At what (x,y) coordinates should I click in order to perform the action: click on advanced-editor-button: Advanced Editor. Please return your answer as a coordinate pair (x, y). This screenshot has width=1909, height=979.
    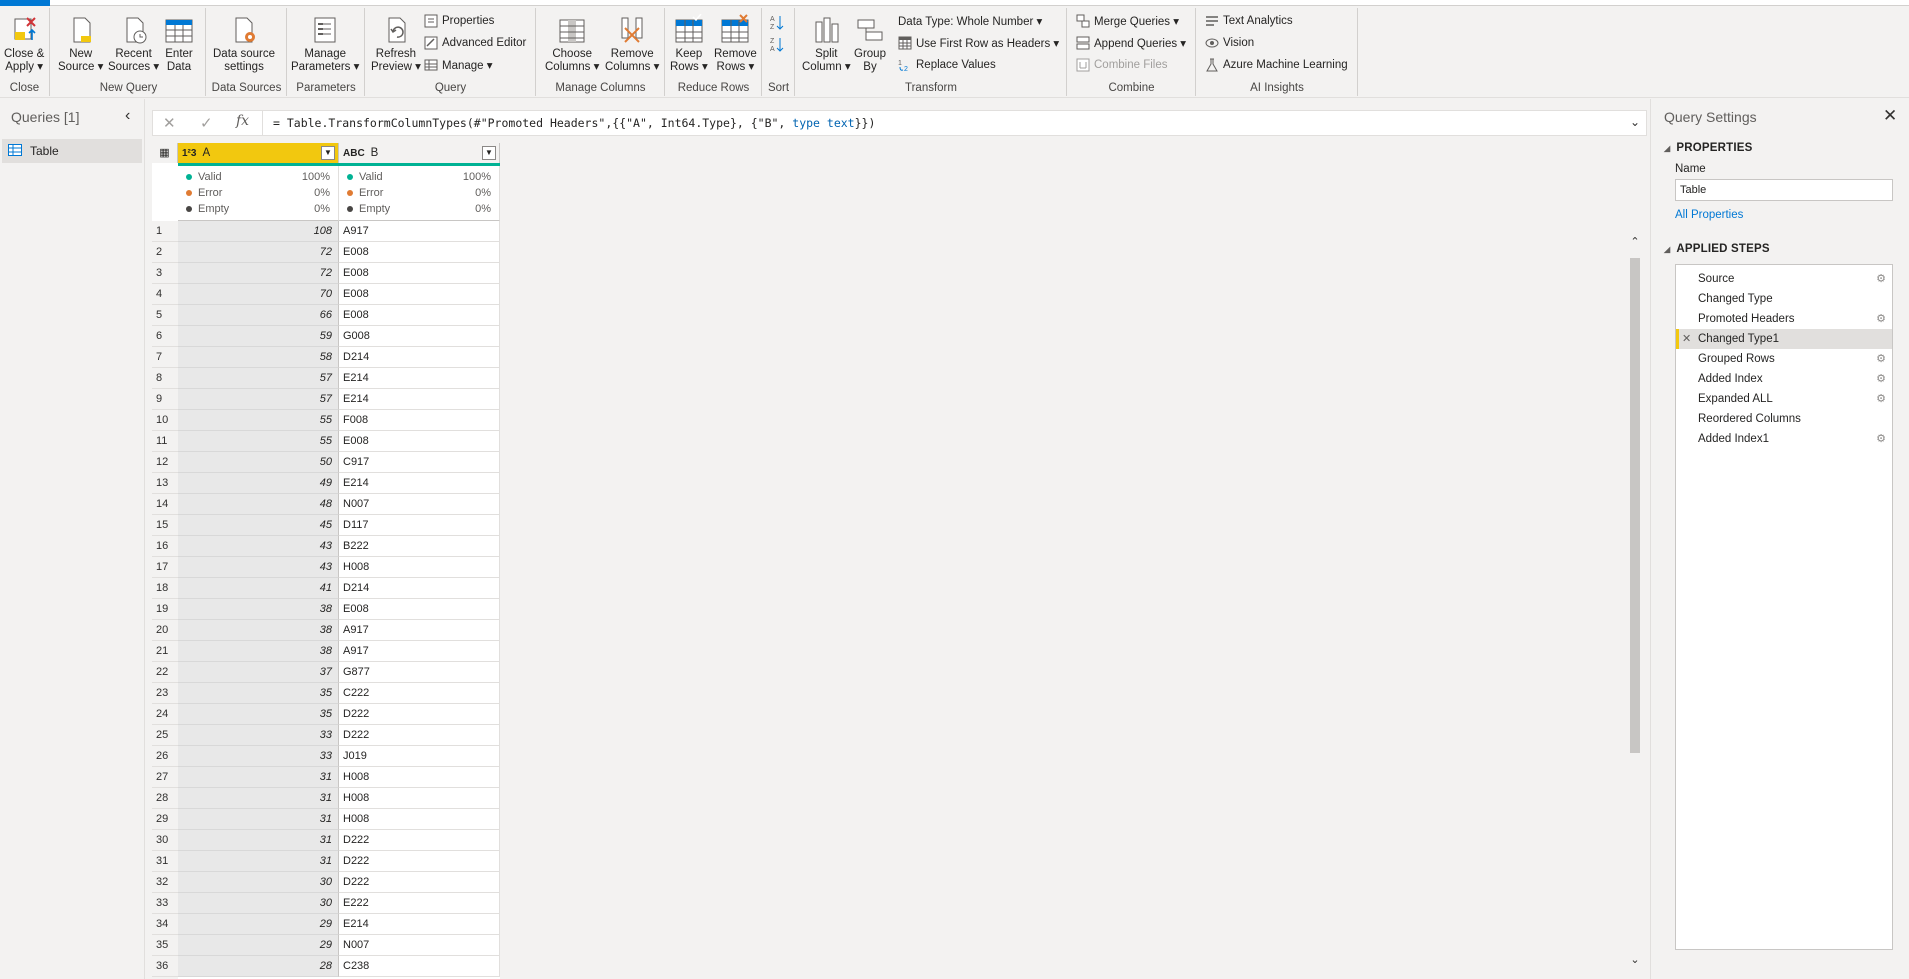
    Looking at the image, I should click on (475, 43).